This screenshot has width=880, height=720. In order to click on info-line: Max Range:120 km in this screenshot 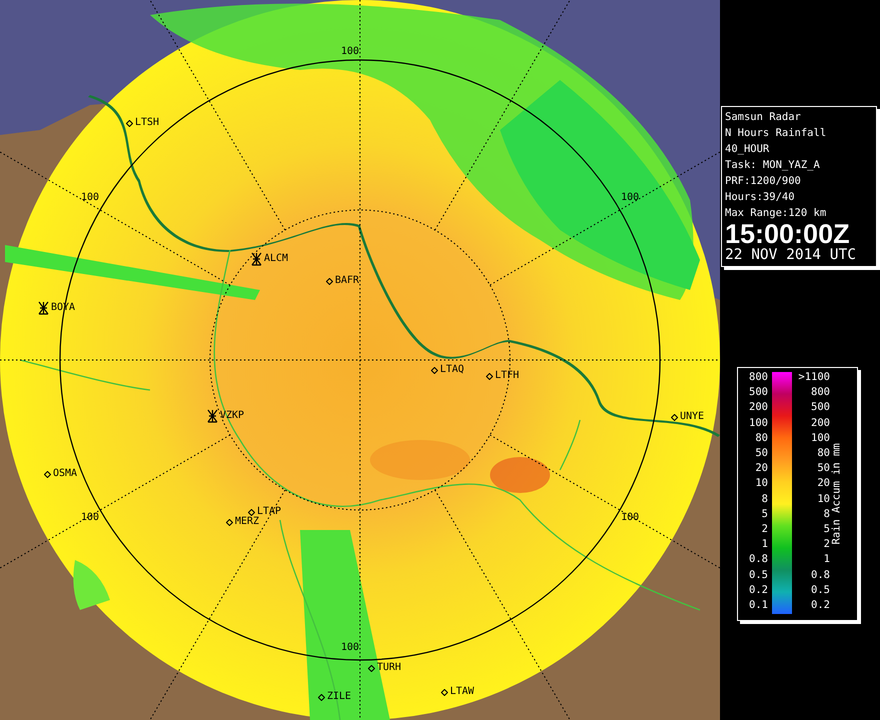, I will do `click(776, 213)`.